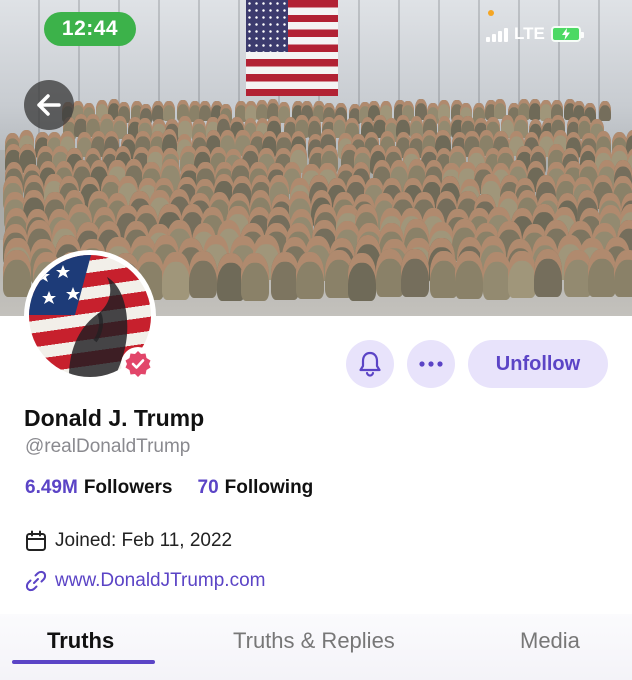  I want to click on status-icons: LTE, so click(546, 34).